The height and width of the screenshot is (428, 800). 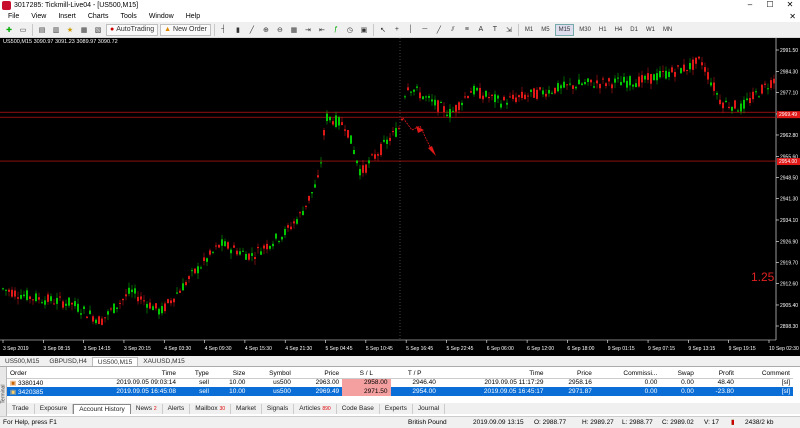 I want to click on col-size: Size, so click(x=230, y=374).